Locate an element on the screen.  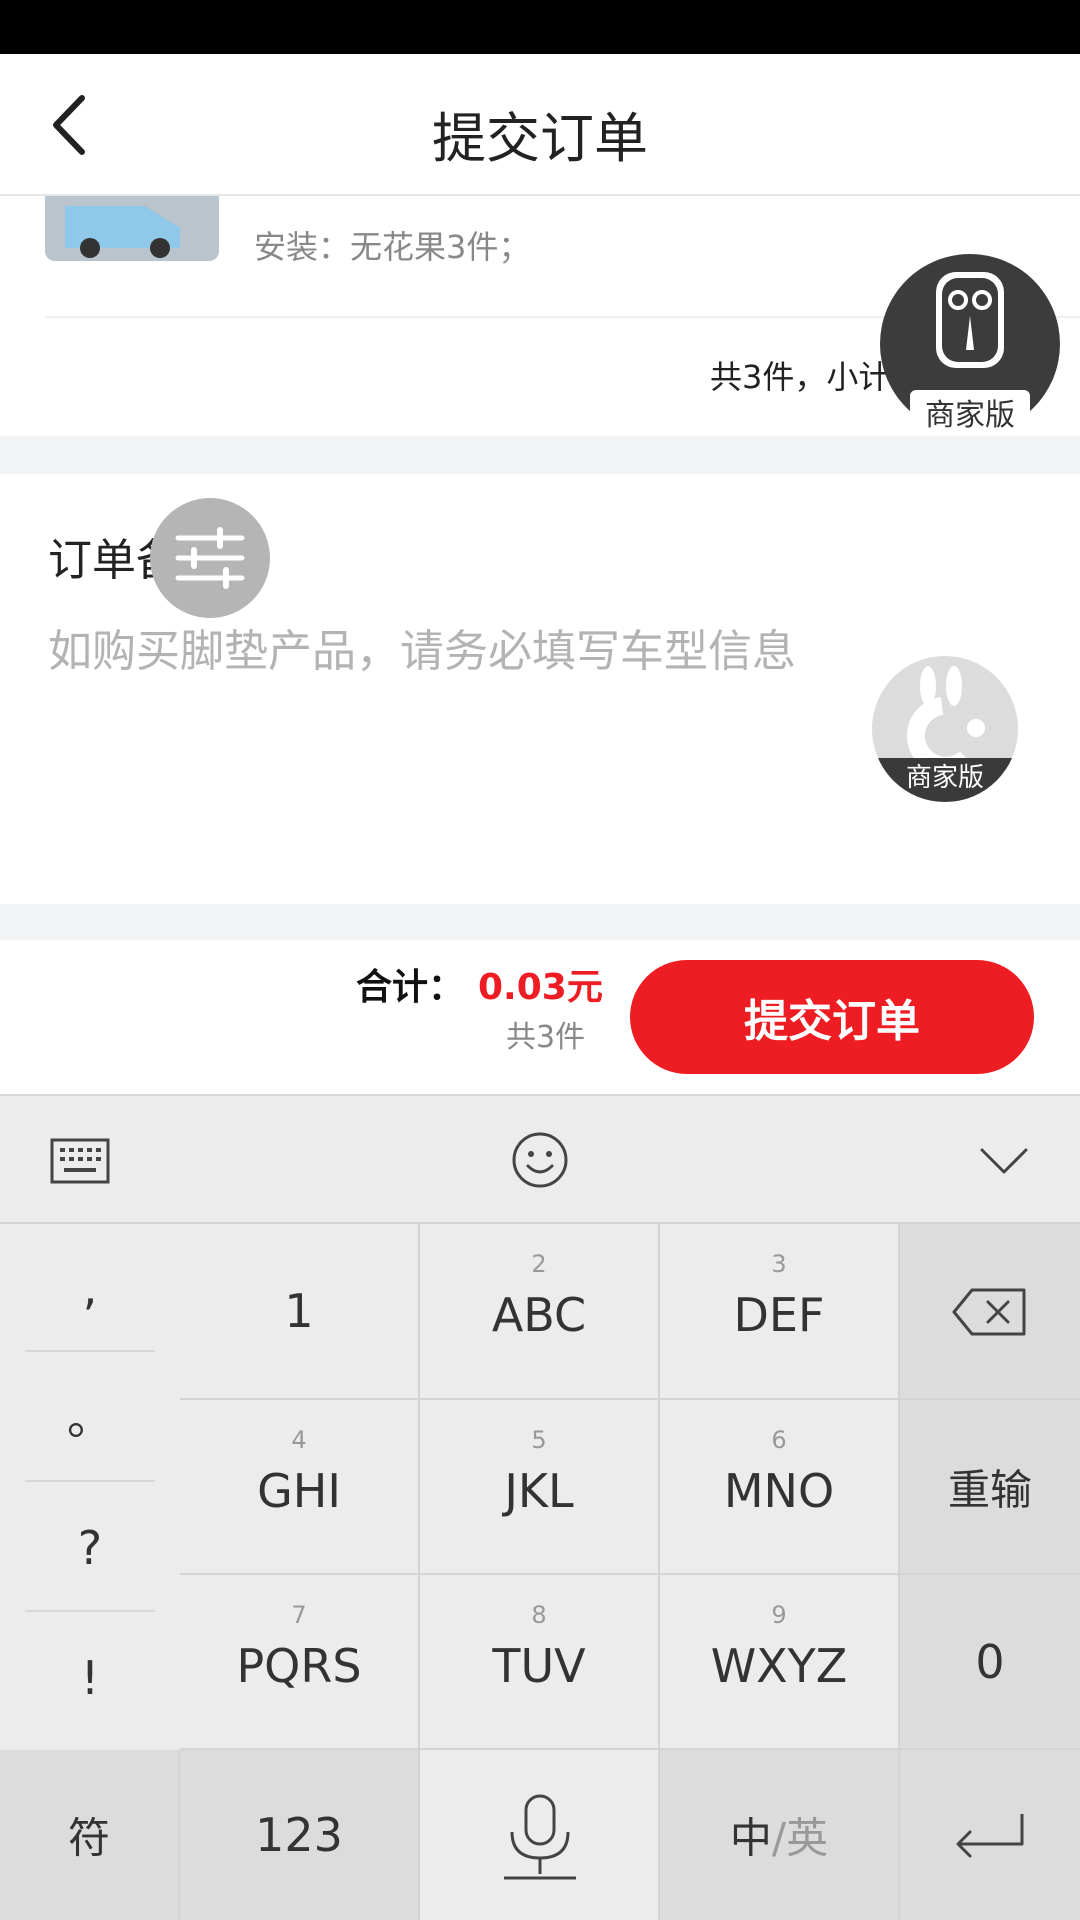
total-count: 共3件 is located at coordinates (546, 1037).